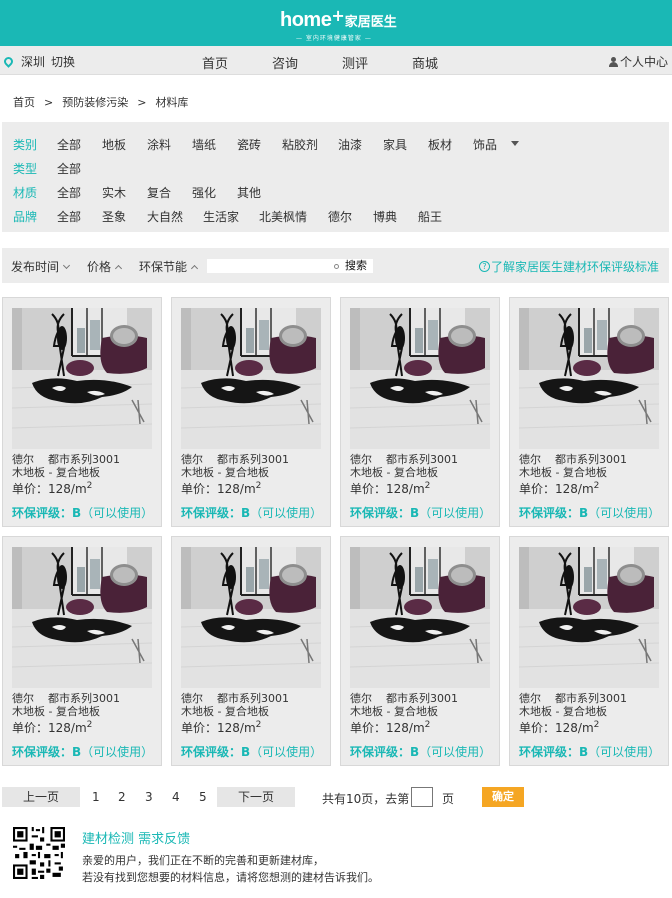 The width and height of the screenshot is (672, 898). What do you see at coordinates (259, 192) in the screenshot?
I see `filter-option: 其他` at bounding box center [259, 192].